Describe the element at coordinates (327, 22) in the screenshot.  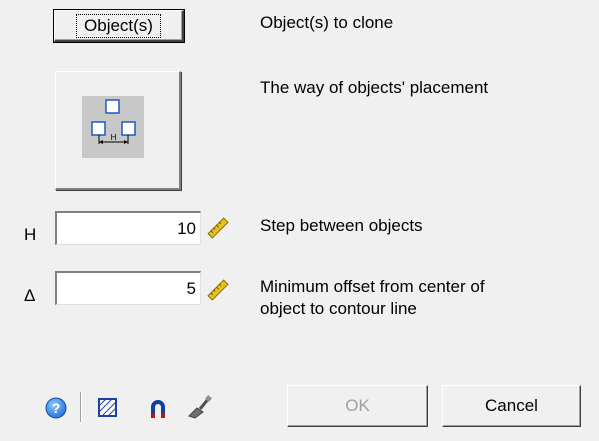
I see `objects-description: Object(s) to clone` at that location.